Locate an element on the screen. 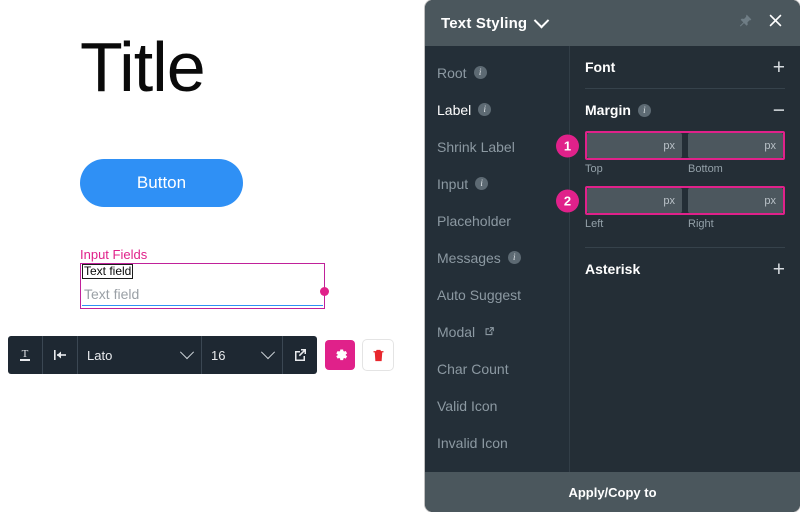 The width and height of the screenshot is (800, 512). margin-top-bottom-labels: Top Bottom is located at coordinates (685, 169).